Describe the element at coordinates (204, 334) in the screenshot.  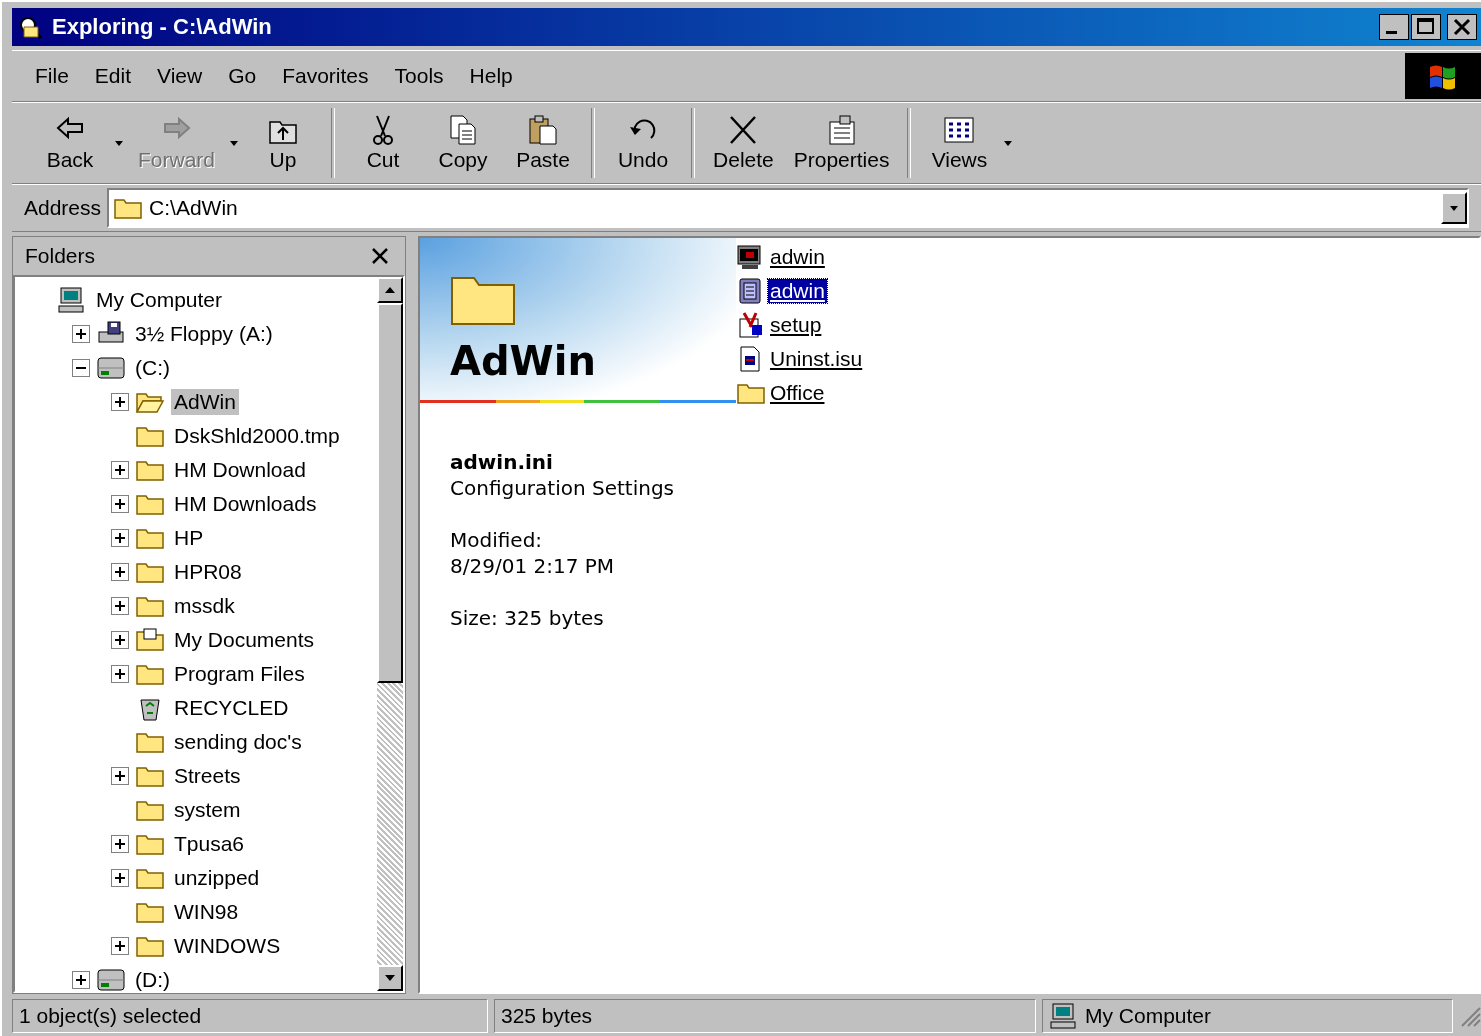
I see `tree-item: 3½ Floppy (A:)` at that location.